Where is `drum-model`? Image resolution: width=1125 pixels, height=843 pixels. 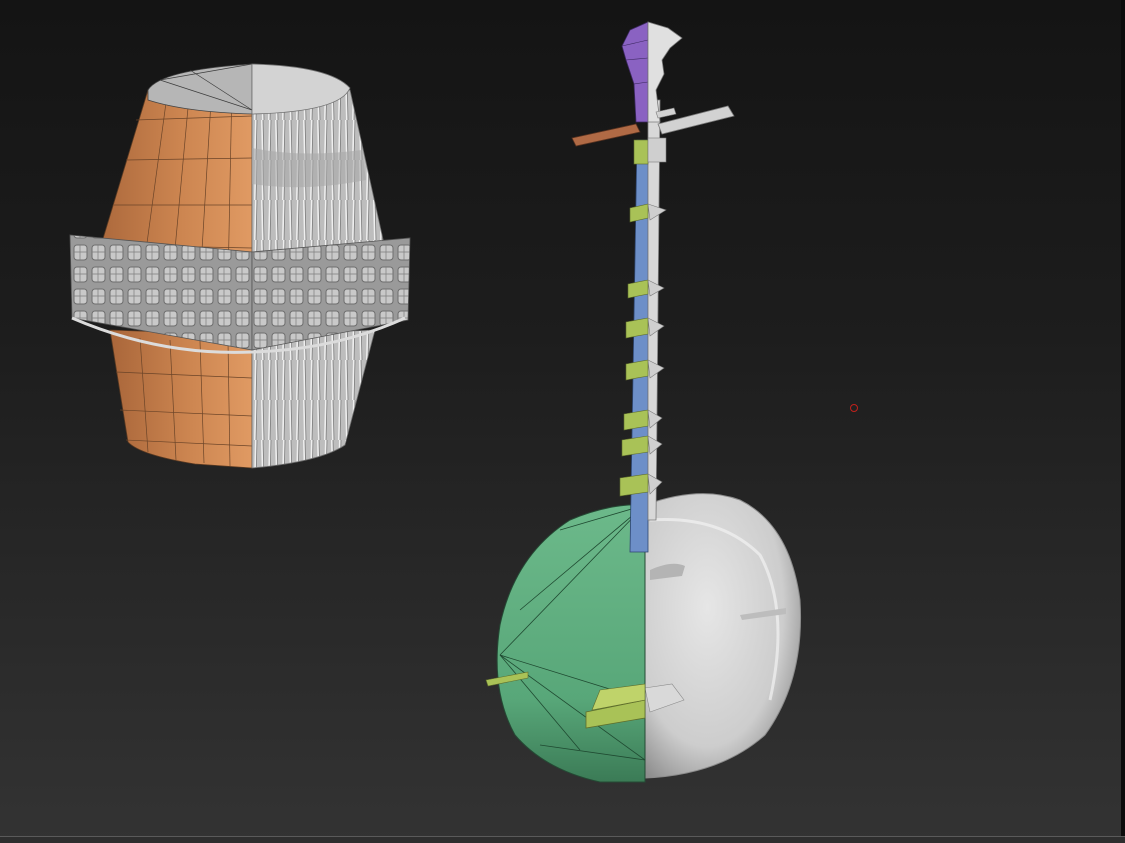
drum-model is located at coordinates (240, 266).